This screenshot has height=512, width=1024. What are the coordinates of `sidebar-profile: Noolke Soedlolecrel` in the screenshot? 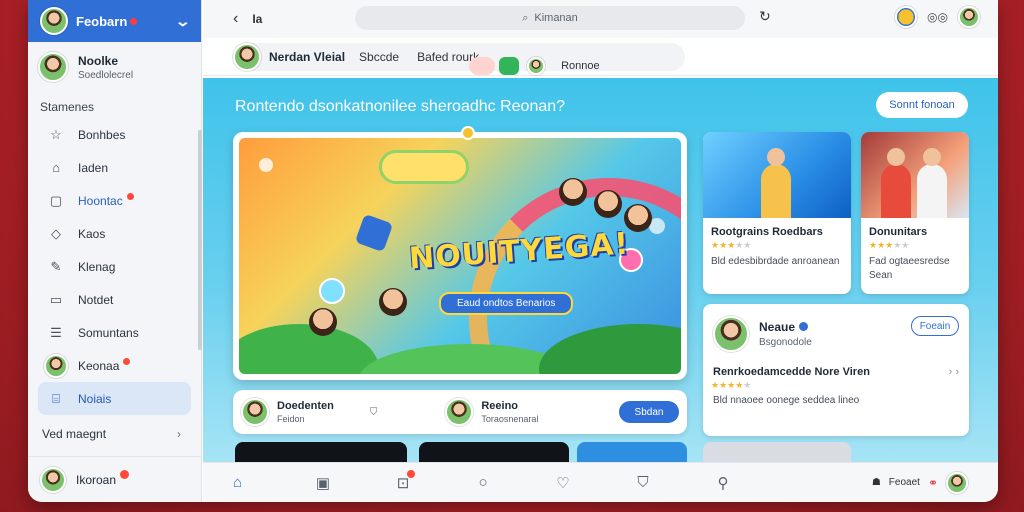 It's located at (114, 67).